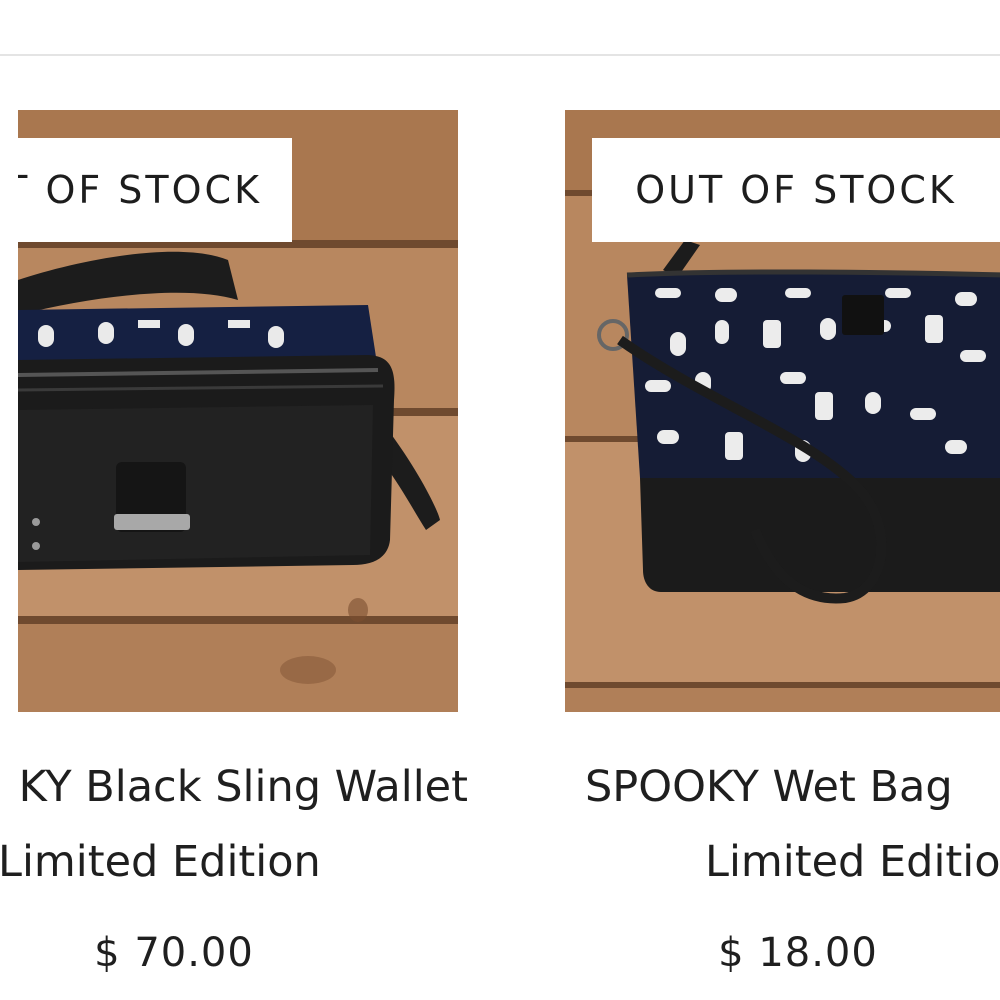 The image size is (1000, 1000). I want to click on out-of-stock-badge: T OF STOCK, so click(155, 190).